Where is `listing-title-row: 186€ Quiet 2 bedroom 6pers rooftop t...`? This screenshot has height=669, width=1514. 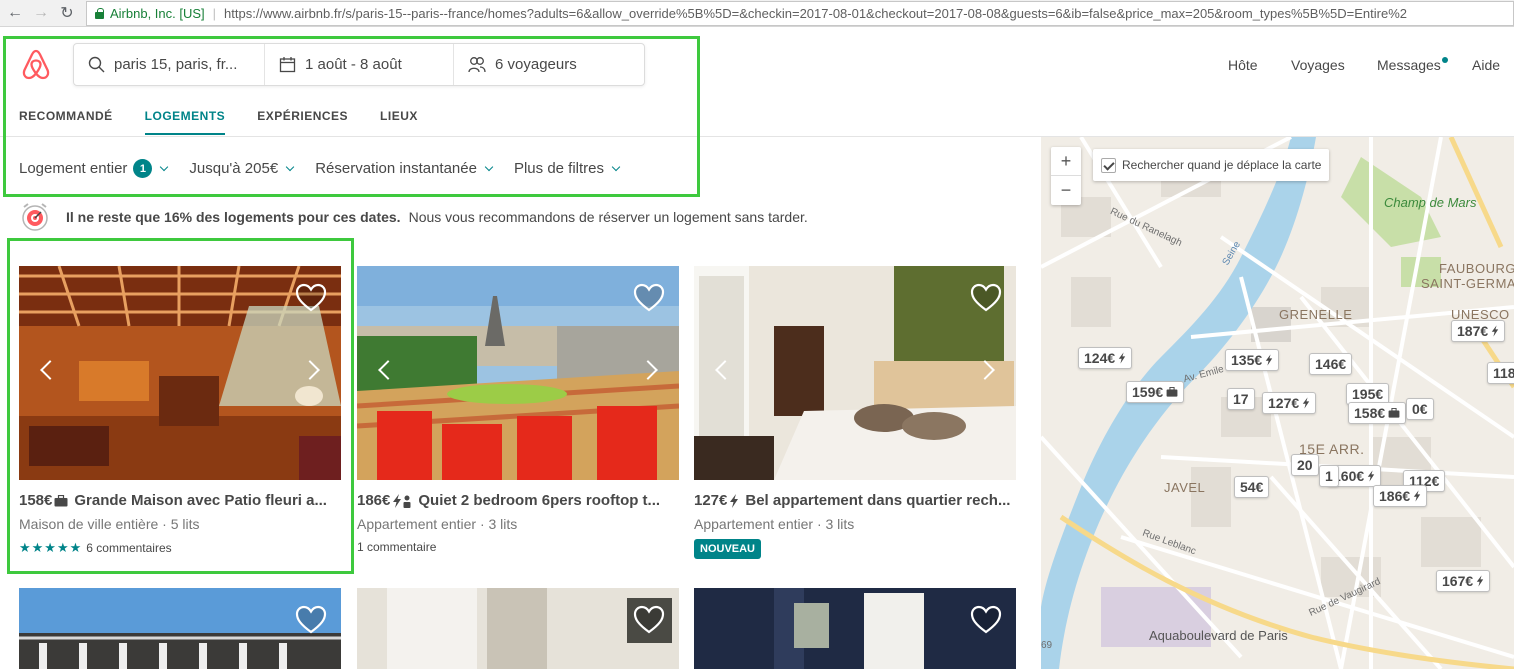
listing-title-row: 186€ Quiet 2 bedroom 6pers rooftop t... is located at coordinates (518, 500).